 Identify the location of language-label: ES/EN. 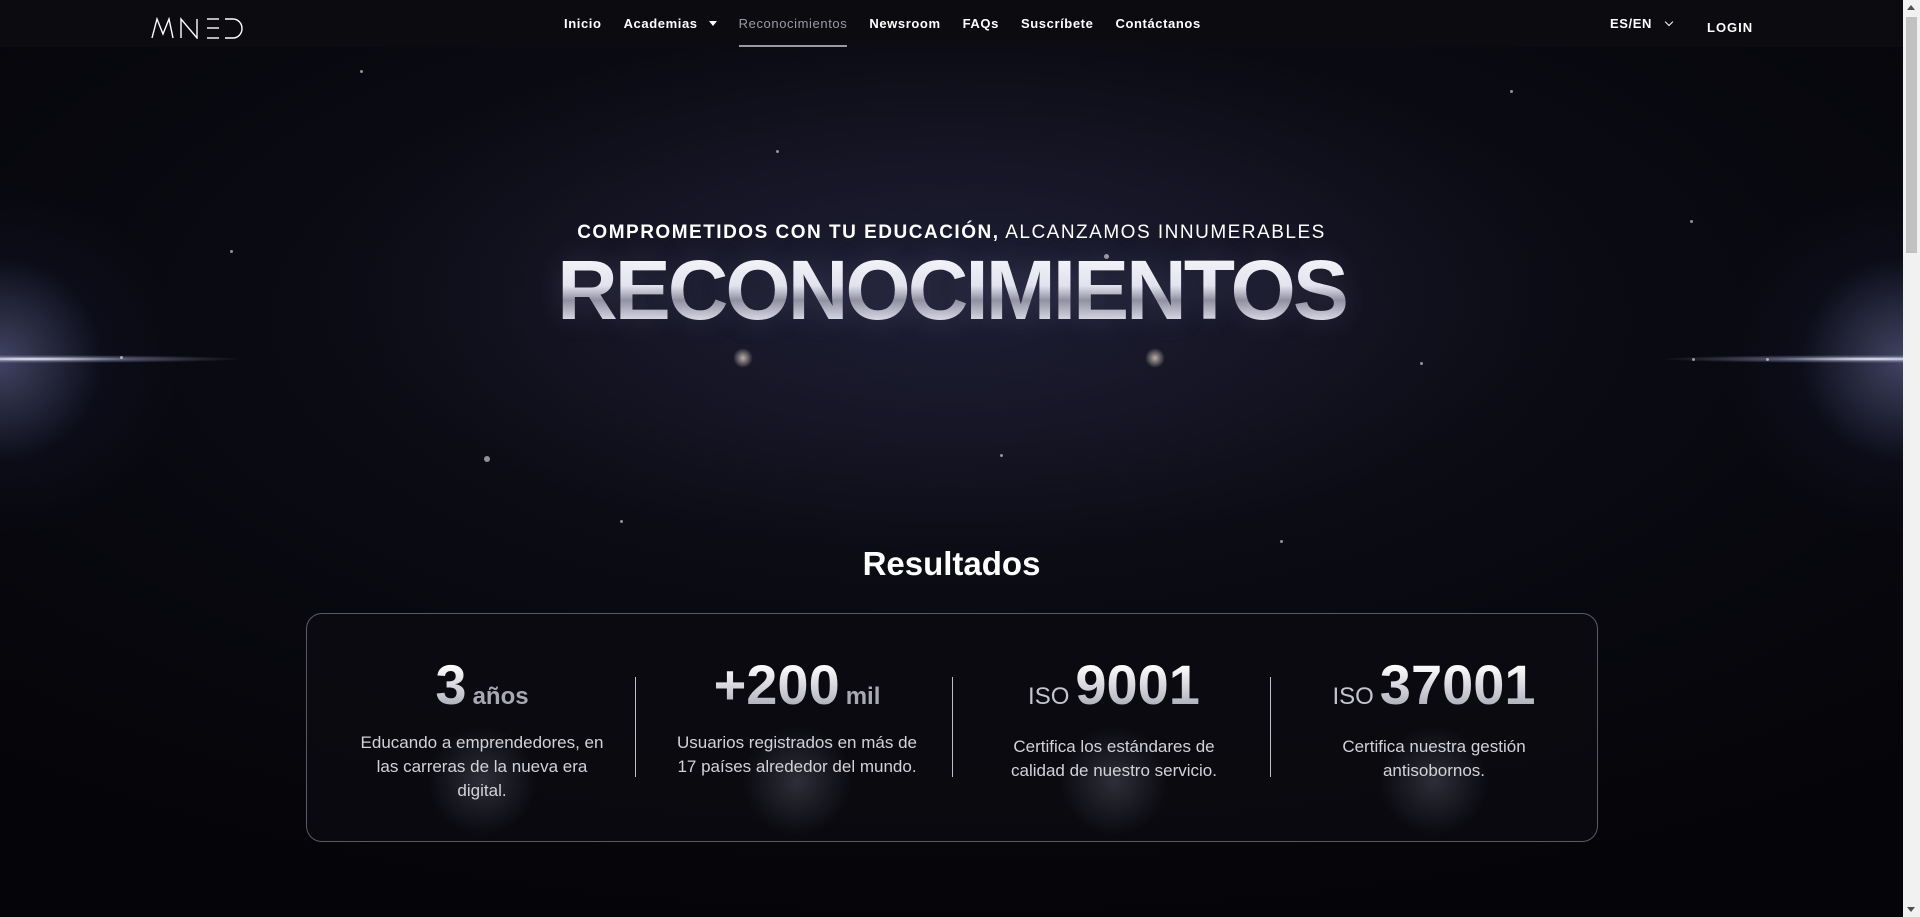
(1631, 23).